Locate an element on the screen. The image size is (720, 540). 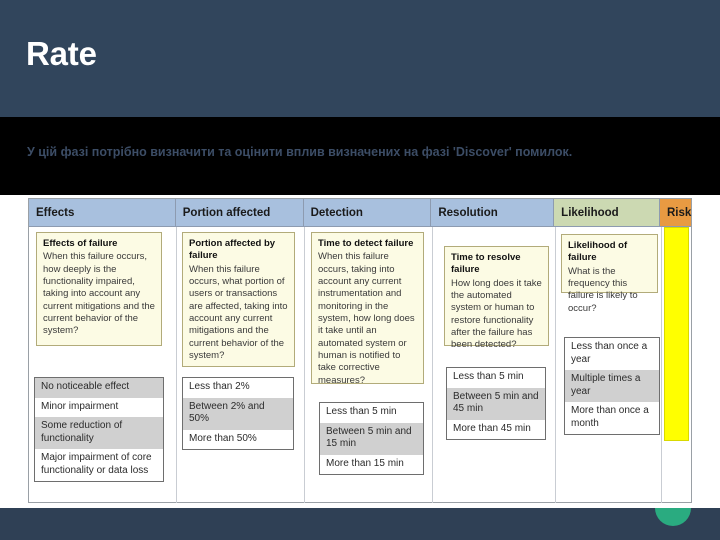
column-header-resolution: Resolution is located at coordinates (493, 213).